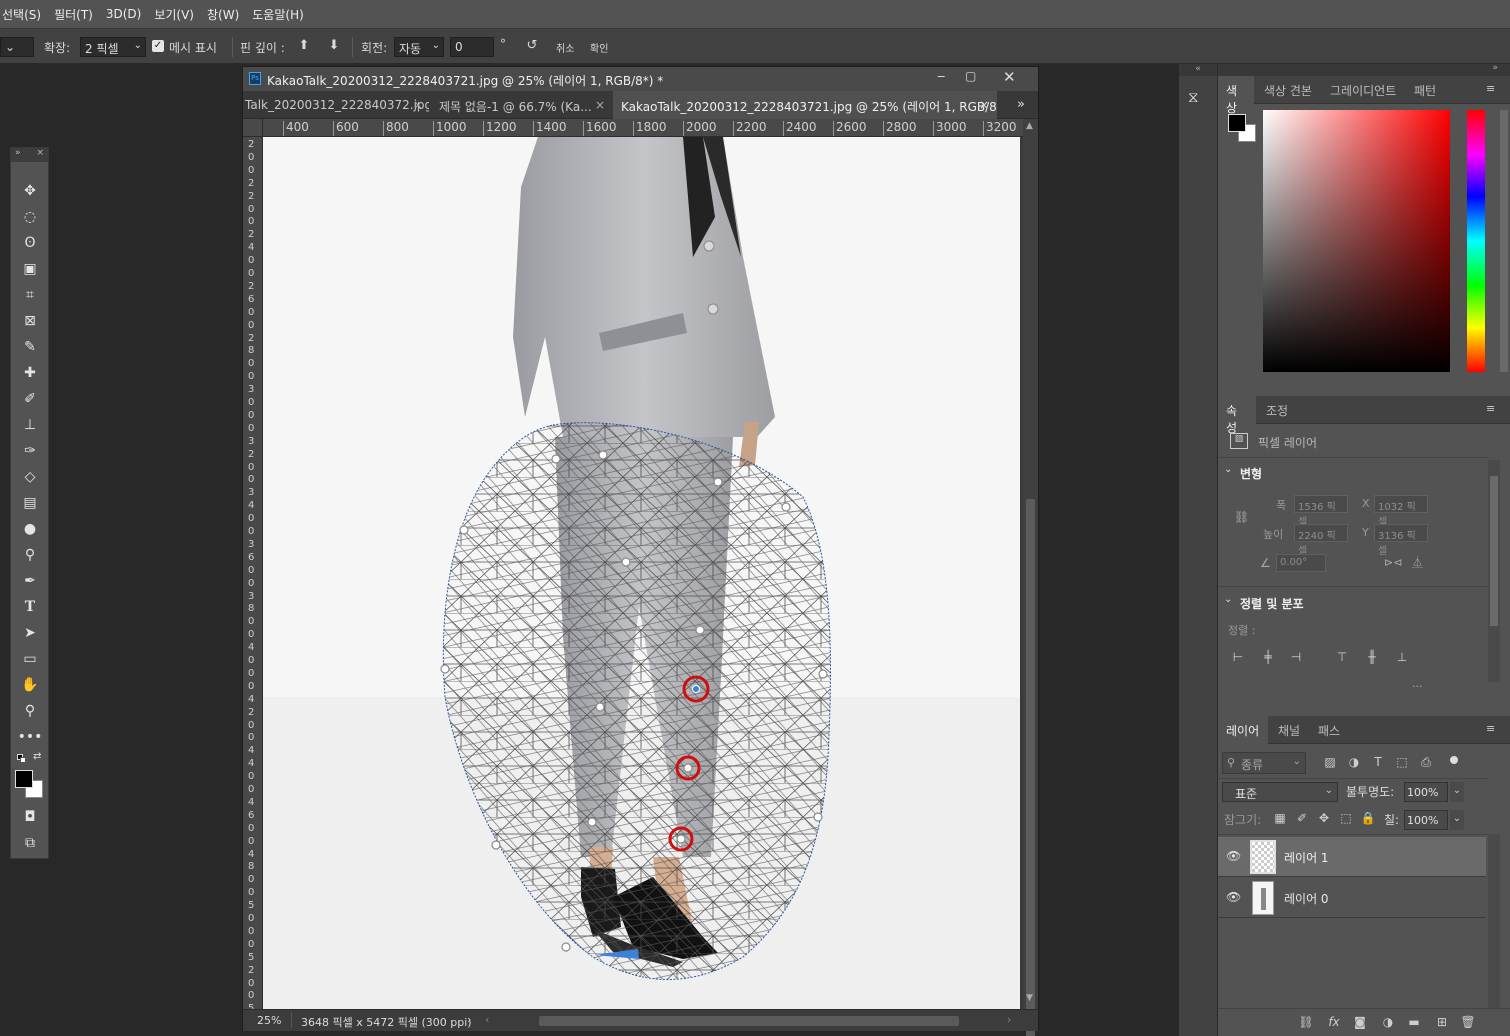  I want to click on menu-3d: 3D(D), so click(123, 14).